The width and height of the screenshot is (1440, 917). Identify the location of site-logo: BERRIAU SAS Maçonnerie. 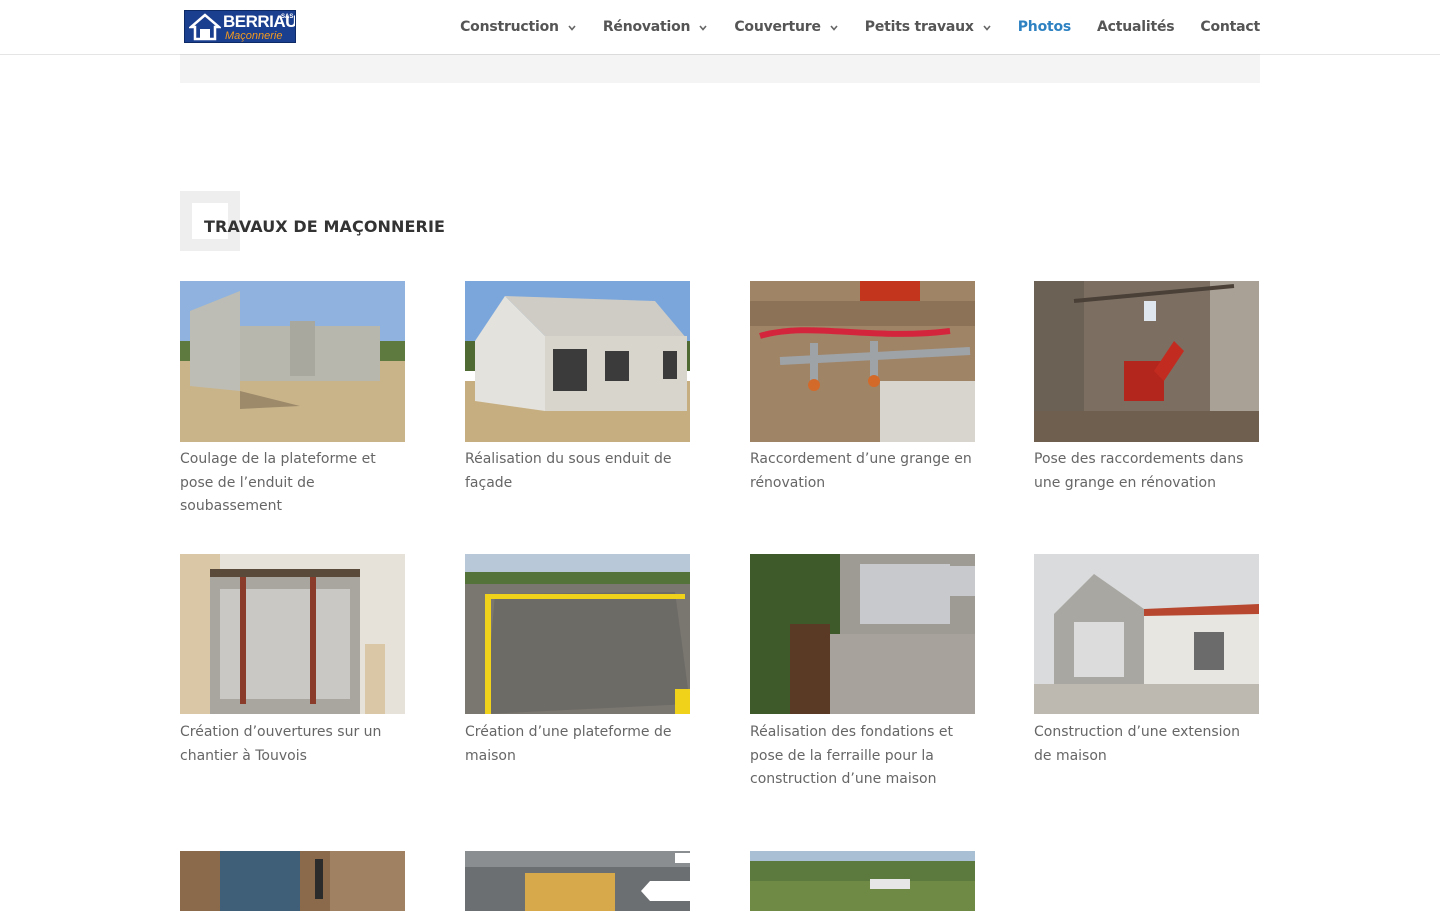
(240, 26).